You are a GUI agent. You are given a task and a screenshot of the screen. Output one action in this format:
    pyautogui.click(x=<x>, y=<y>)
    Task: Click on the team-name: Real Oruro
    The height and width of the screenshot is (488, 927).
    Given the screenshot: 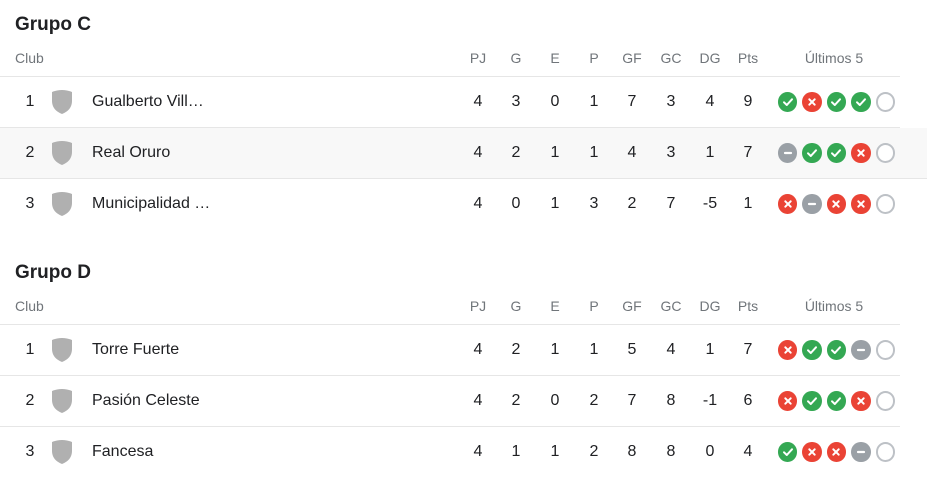 What is the action you would take?
    pyautogui.click(x=162, y=153)
    